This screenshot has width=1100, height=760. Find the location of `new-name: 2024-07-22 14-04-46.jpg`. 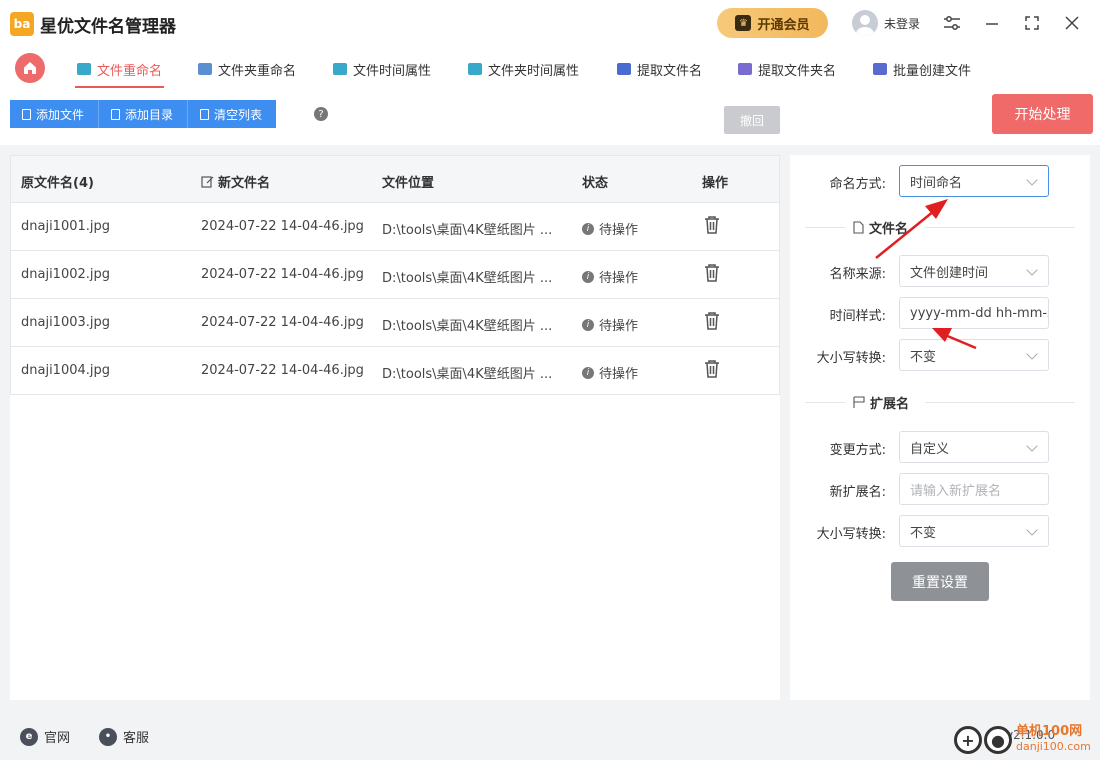

new-name: 2024-07-22 14-04-46.jpg is located at coordinates (282, 274).